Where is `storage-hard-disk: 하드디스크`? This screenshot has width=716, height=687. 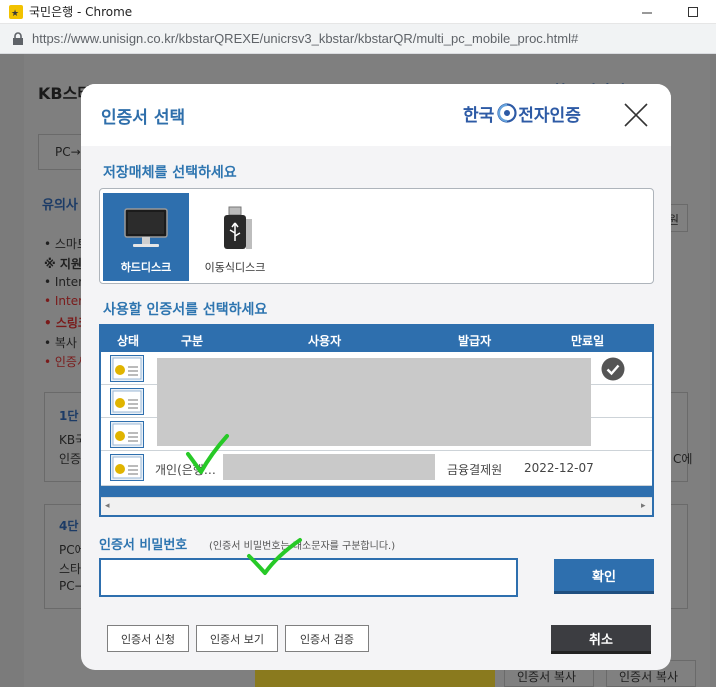
storage-hard-disk: 하드디스크 is located at coordinates (146, 237).